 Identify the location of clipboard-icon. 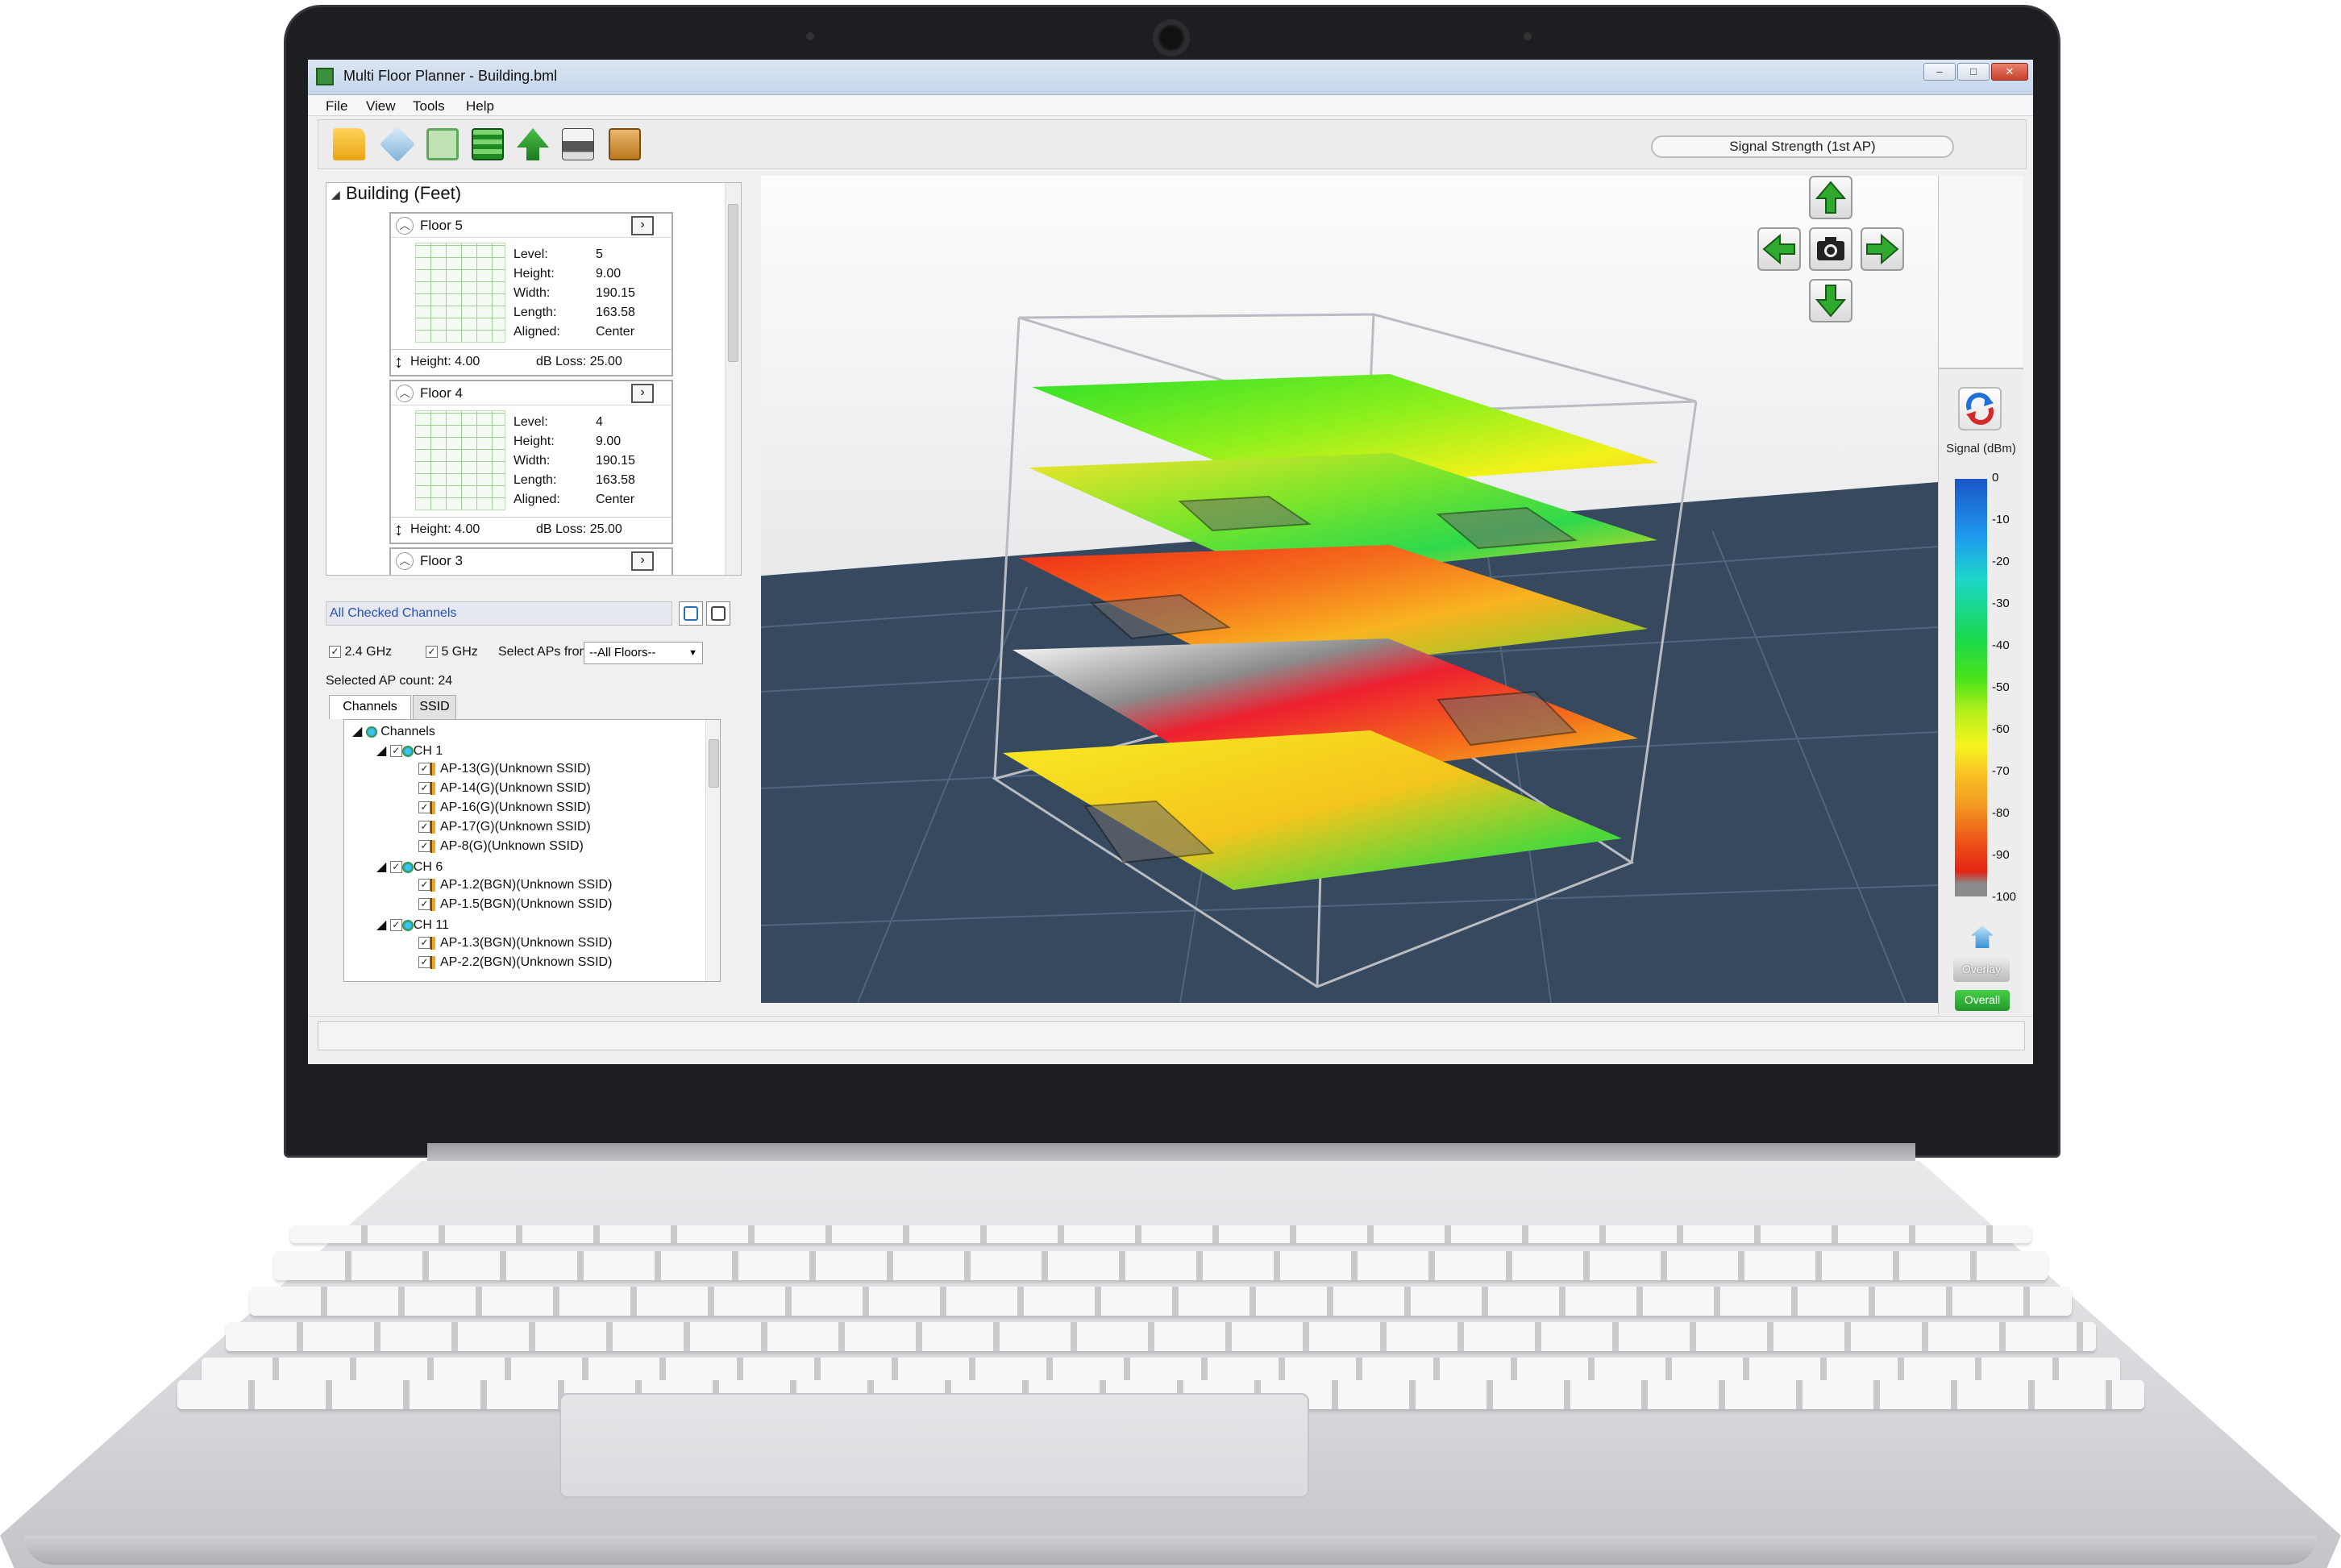
(625, 144).